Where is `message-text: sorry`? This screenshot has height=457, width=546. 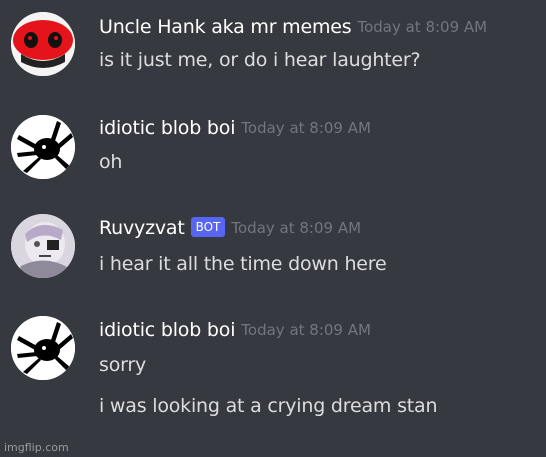 message-text: sorry is located at coordinates (123, 365).